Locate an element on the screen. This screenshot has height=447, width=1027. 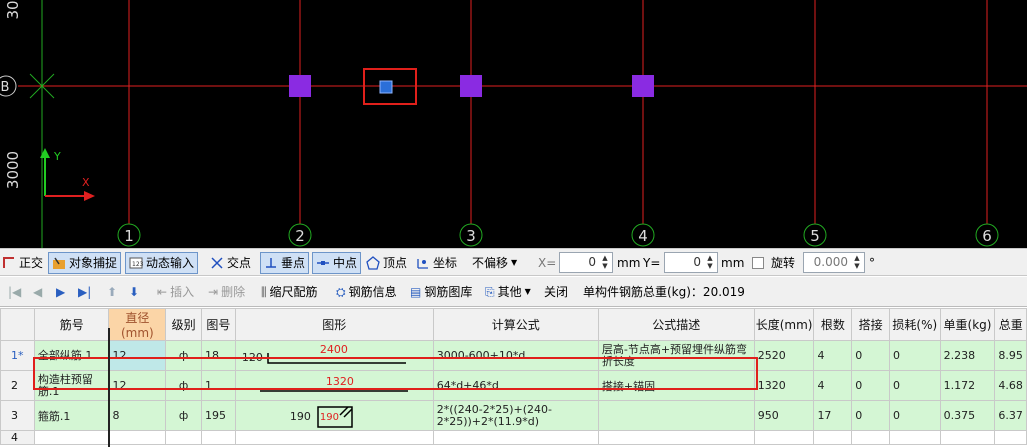
midpoint-button: 中点 is located at coordinates (337, 263).